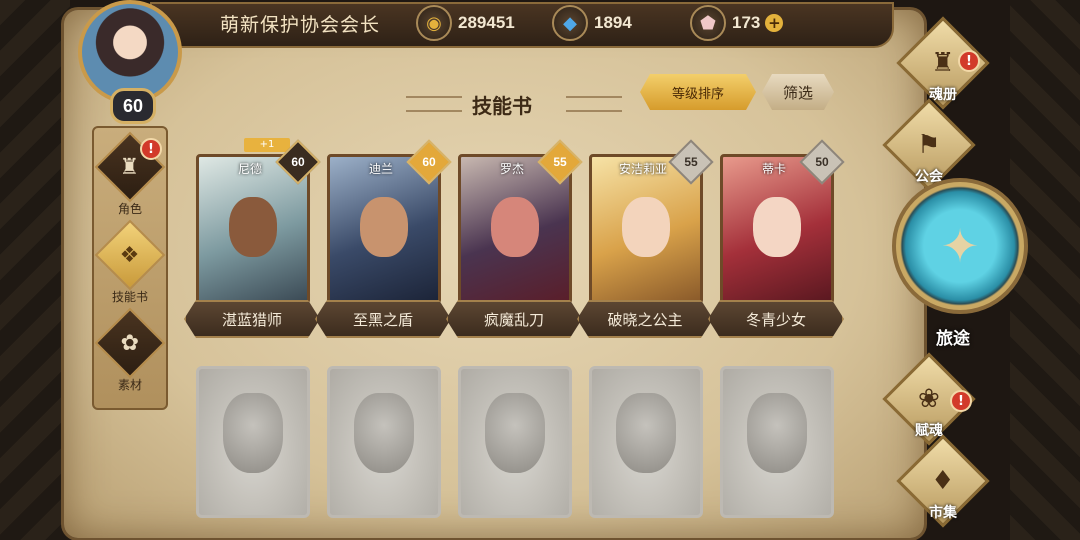 This screenshot has height=540, width=1080. Describe the element at coordinates (570, 23) in the screenshot. I see `crystal-icon: ◆` at that location.